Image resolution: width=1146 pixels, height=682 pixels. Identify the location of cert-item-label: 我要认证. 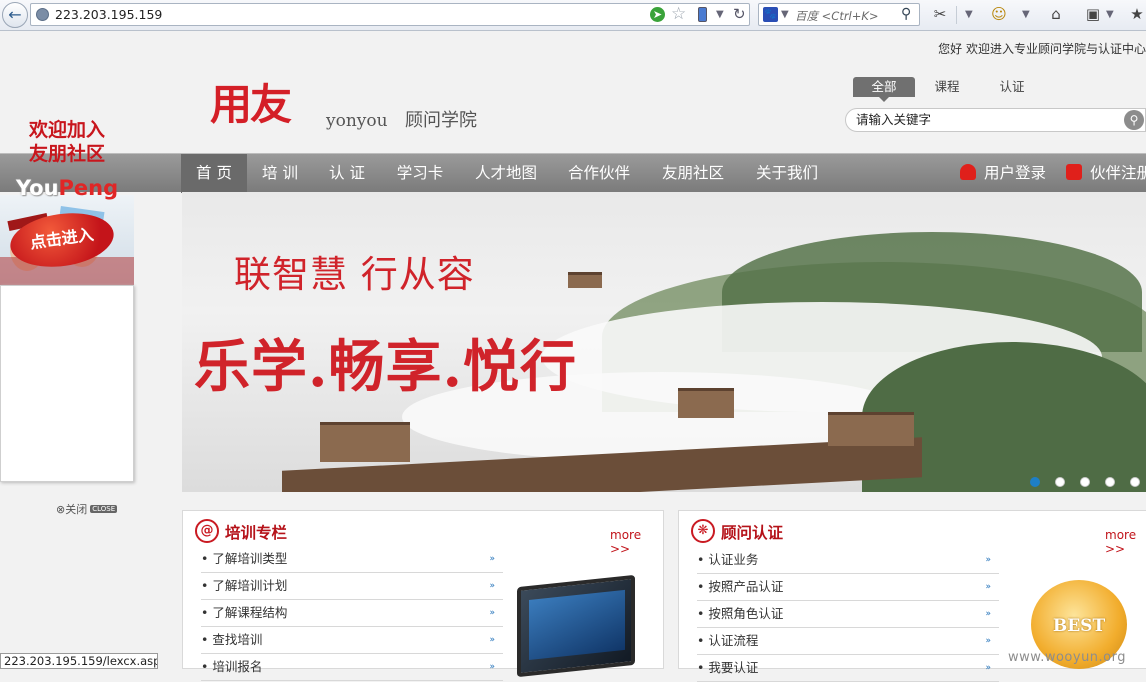
(733, 667).